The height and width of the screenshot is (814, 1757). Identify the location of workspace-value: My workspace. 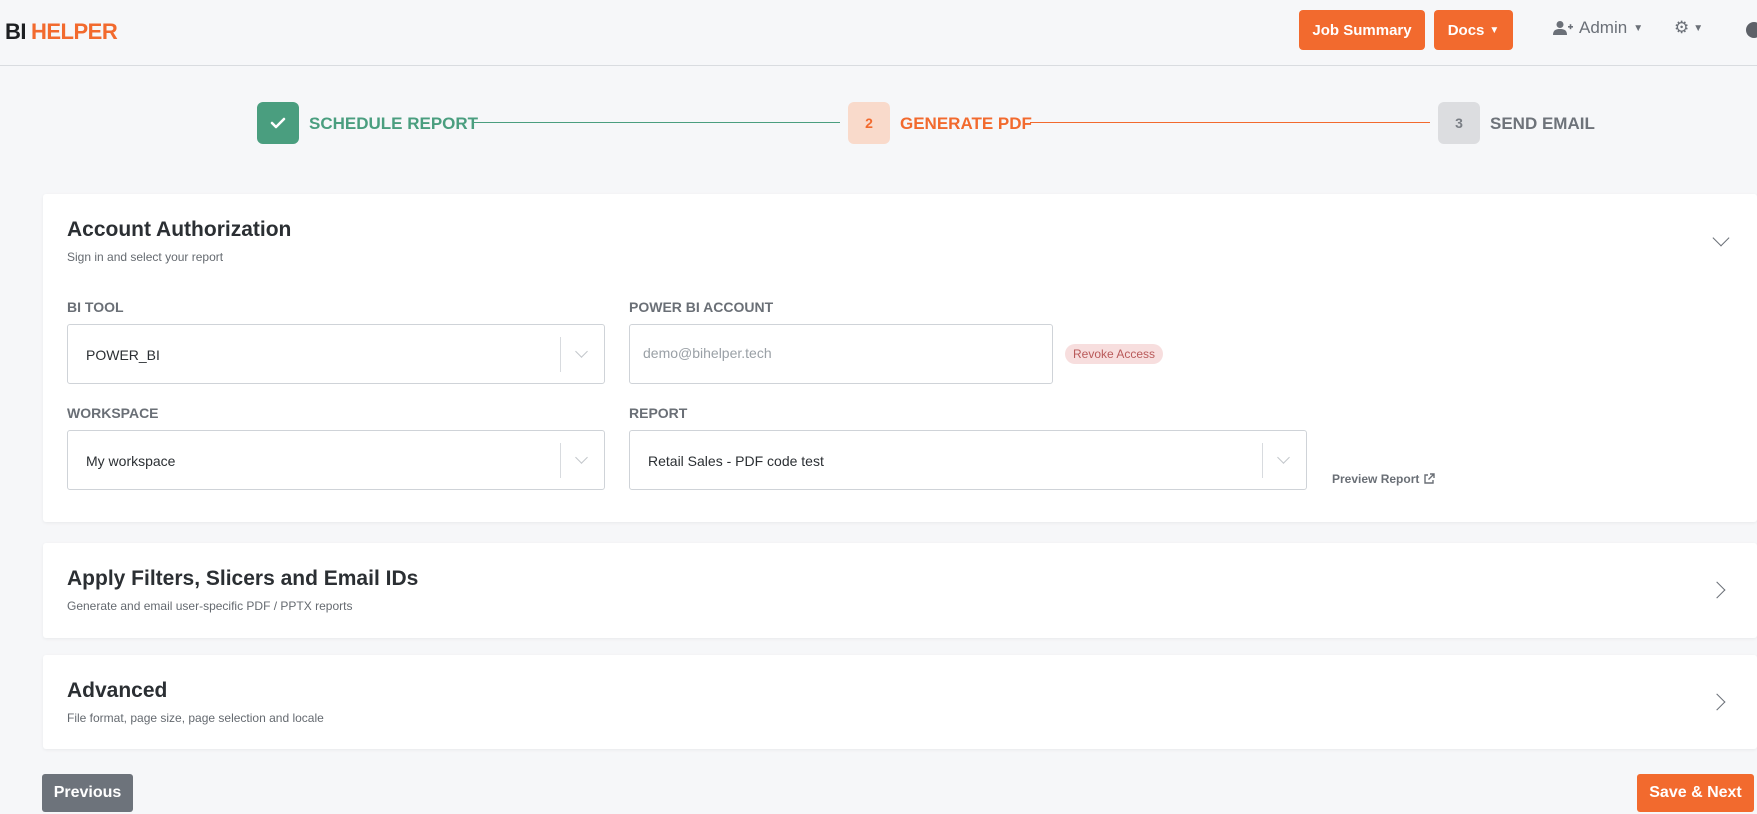
(131, 461).